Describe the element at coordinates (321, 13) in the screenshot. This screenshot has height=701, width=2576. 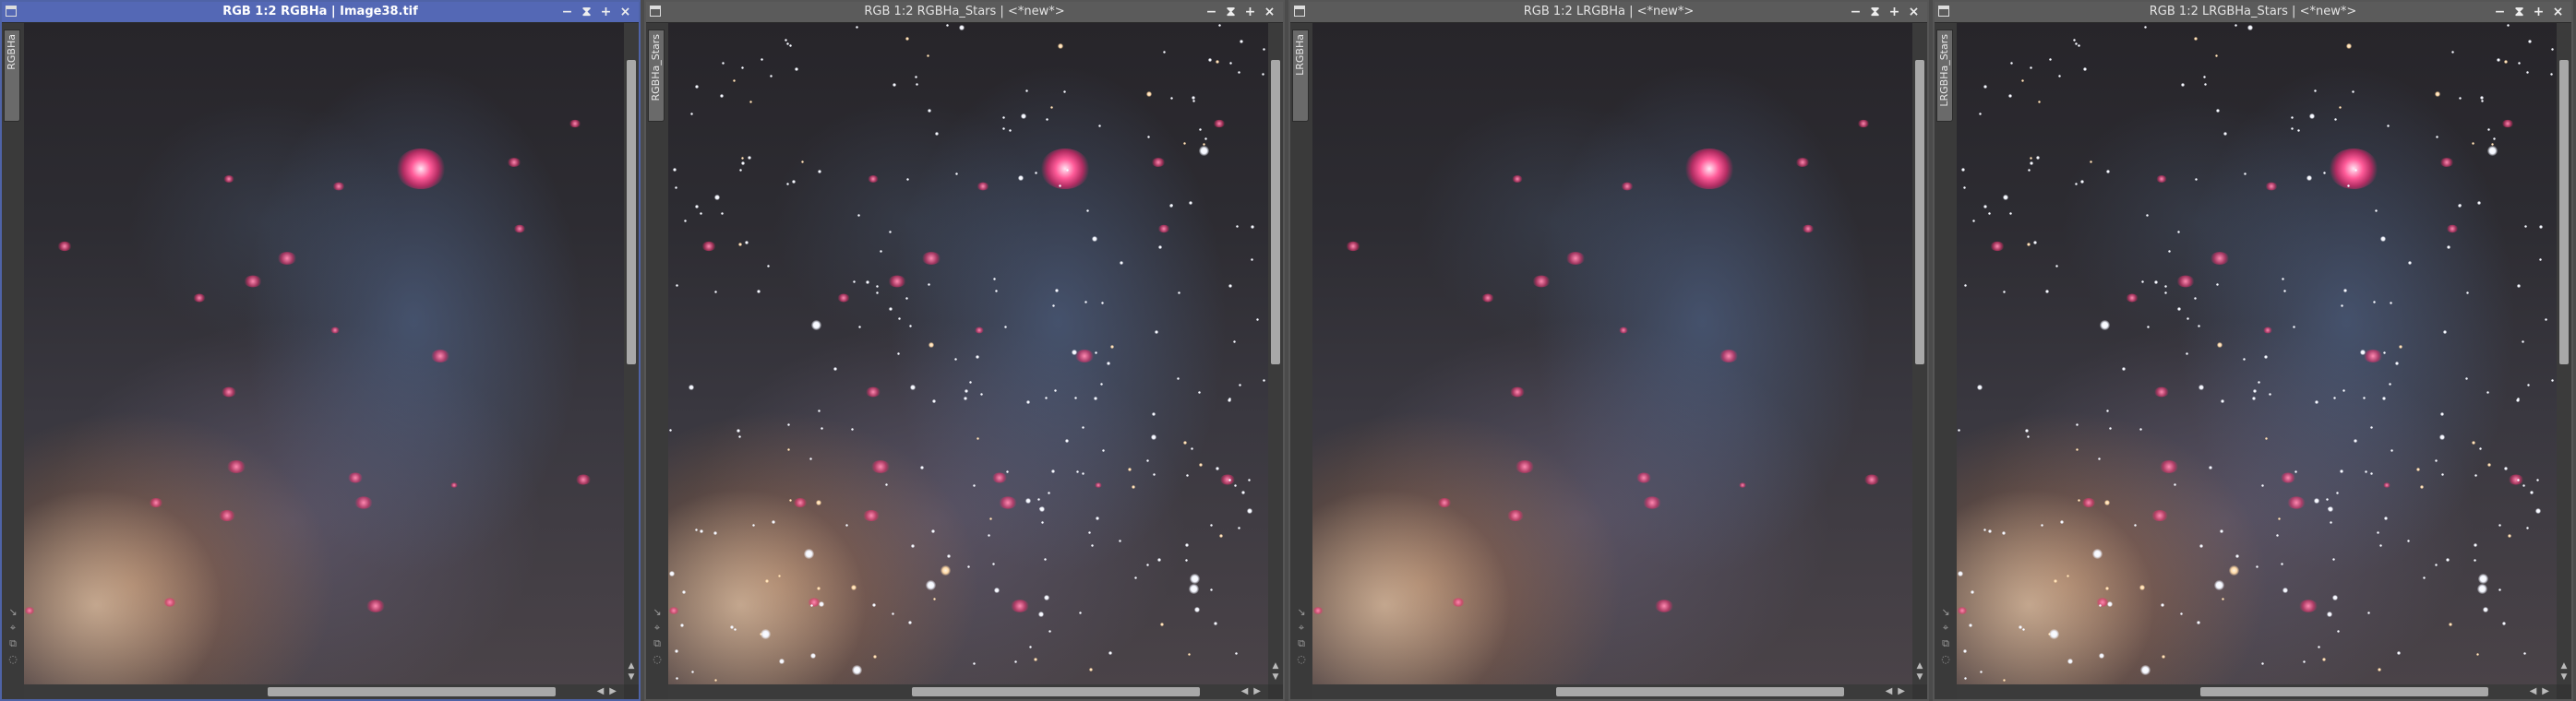
I see `window-titlebar: RGB 1:2 RGBHa | Image38.tif − ⧗ + ×` at that location.